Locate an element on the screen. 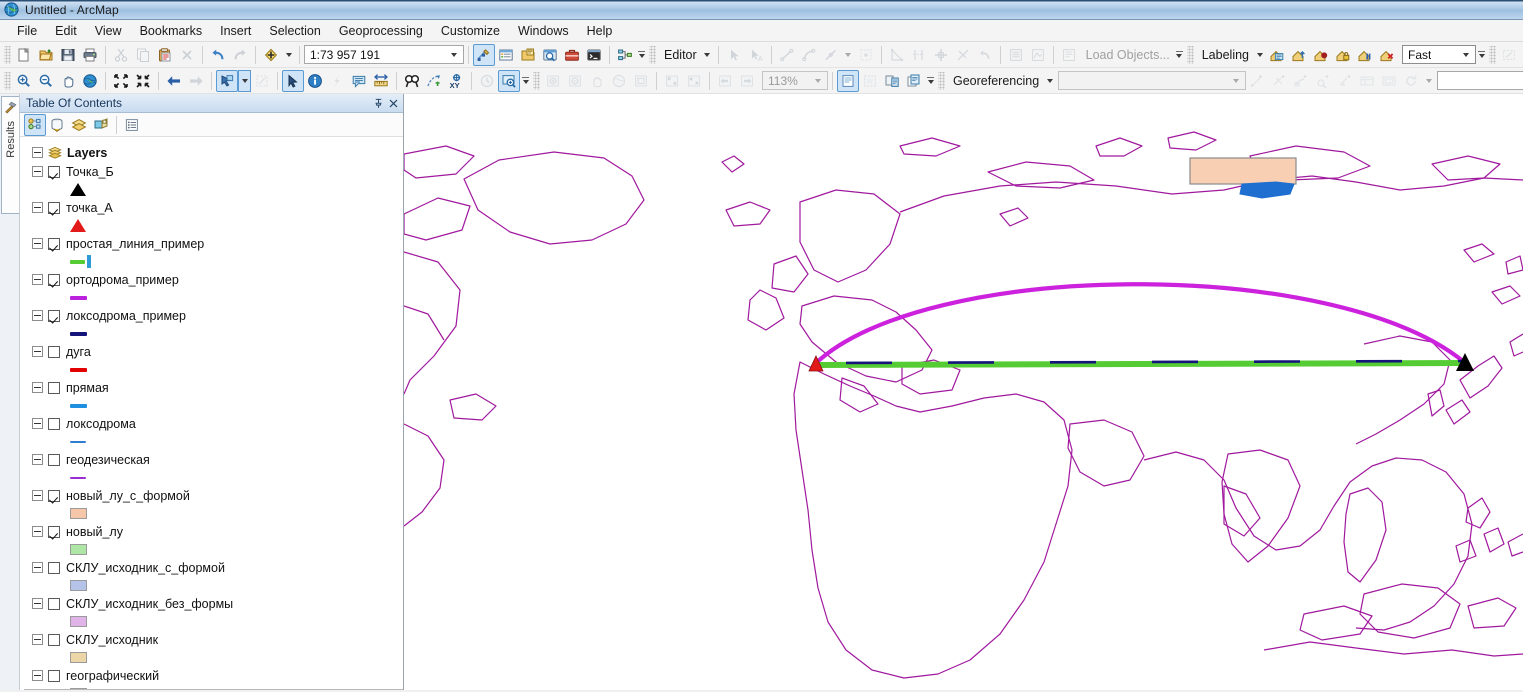  time-slider-icon is located at coordinates (487, 81).